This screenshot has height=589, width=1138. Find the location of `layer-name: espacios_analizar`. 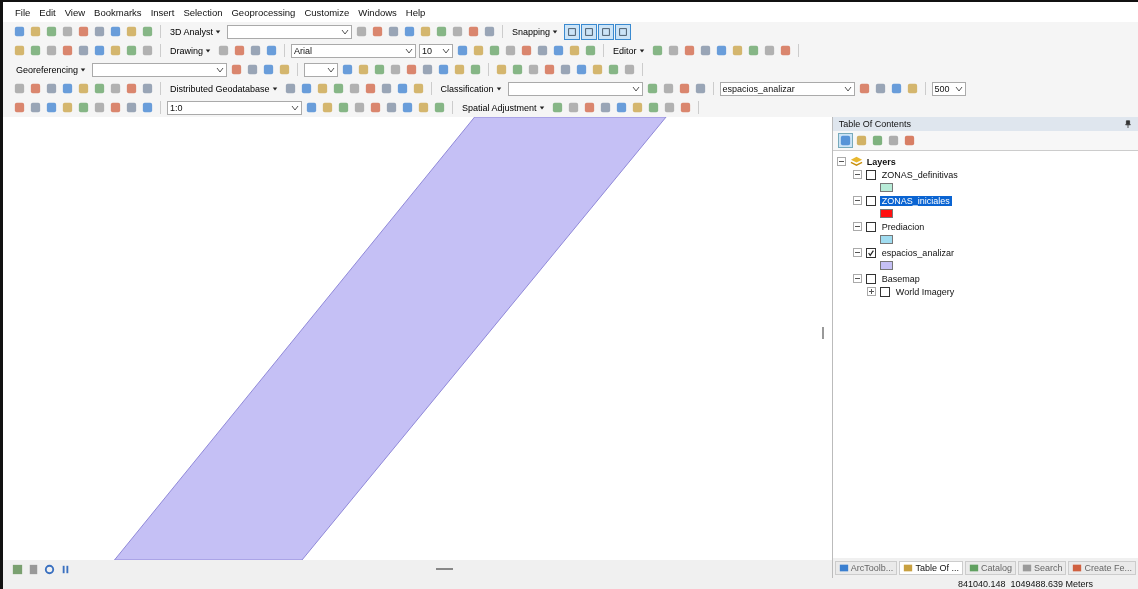

layer-name: espacios_analizar is located at coordinates (917, 252).